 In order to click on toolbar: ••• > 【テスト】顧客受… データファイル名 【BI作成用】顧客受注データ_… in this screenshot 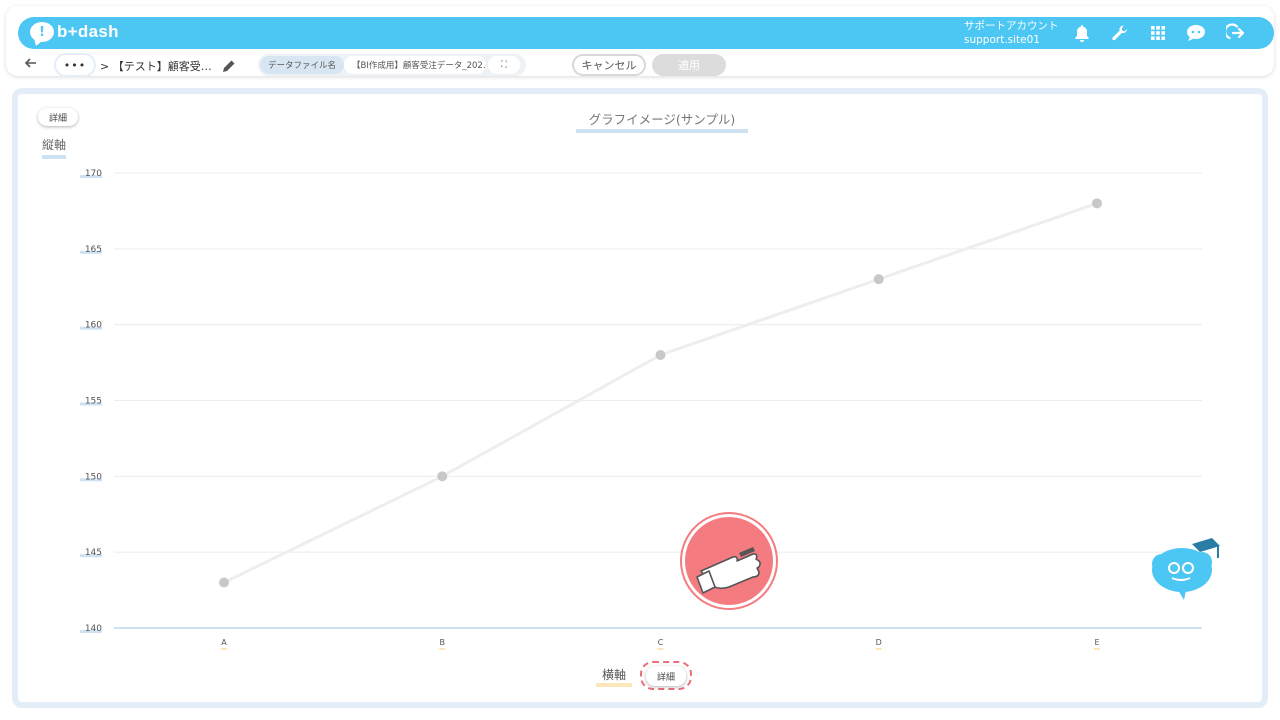, I will do `click(640, 65)`.